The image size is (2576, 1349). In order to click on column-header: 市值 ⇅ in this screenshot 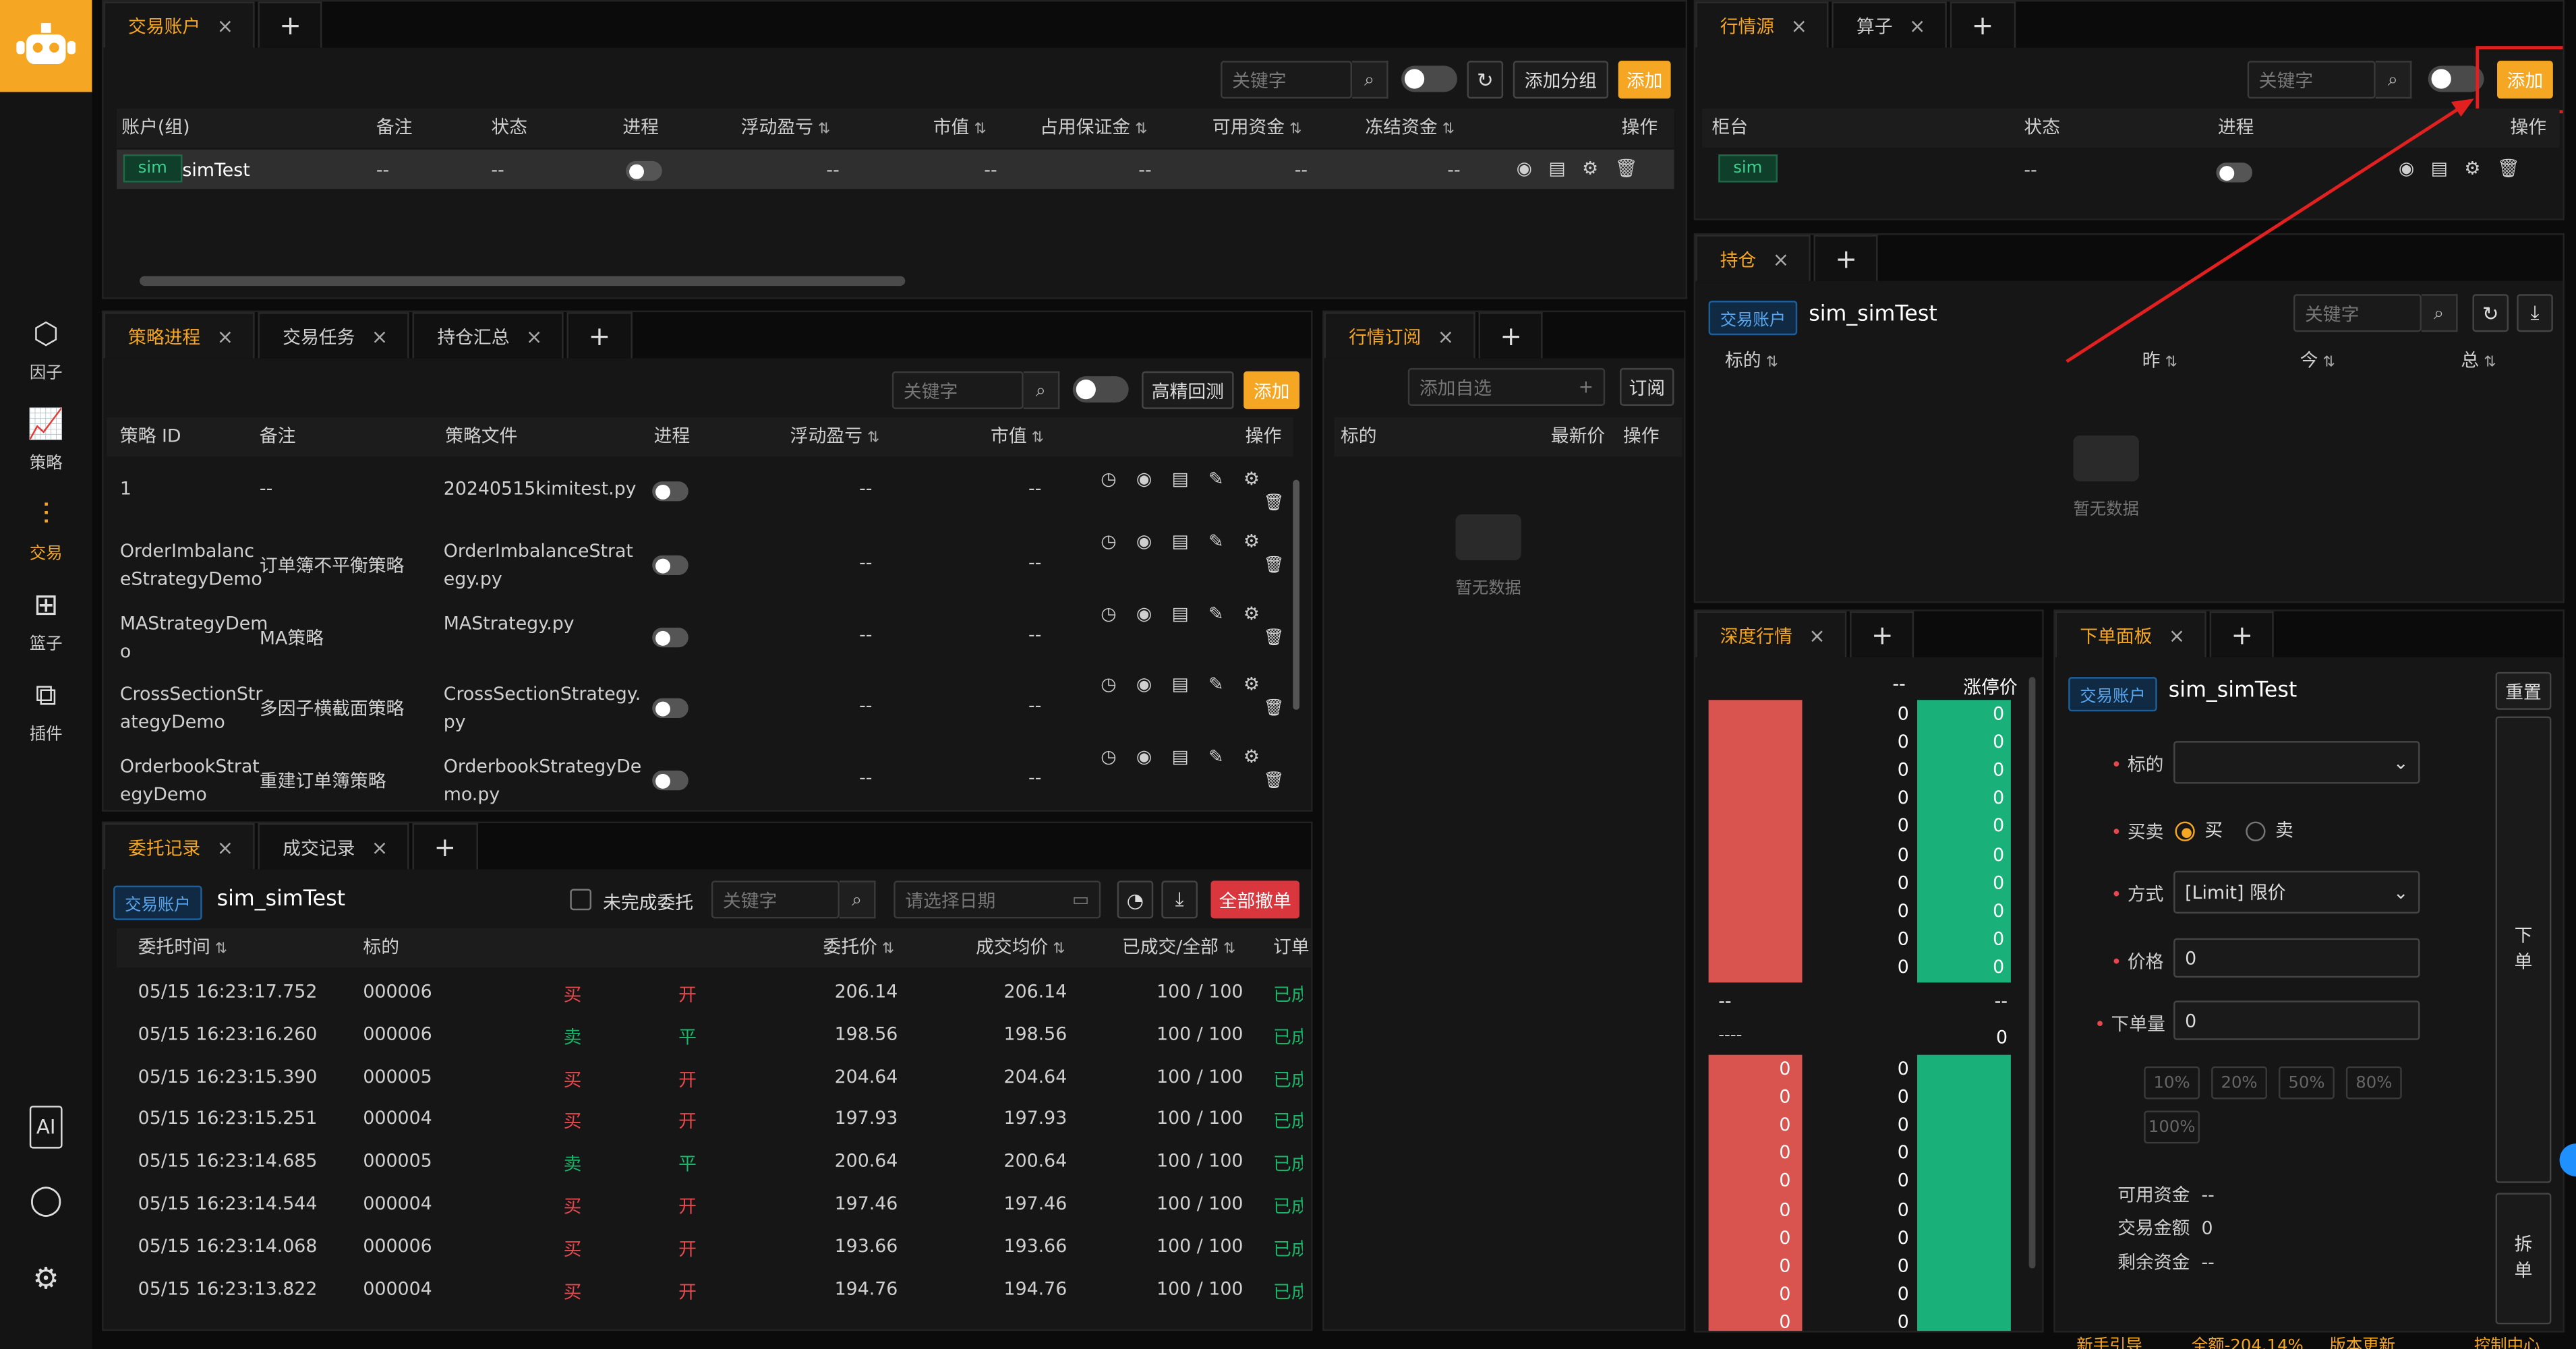, I will do `click(1018, 436)`.